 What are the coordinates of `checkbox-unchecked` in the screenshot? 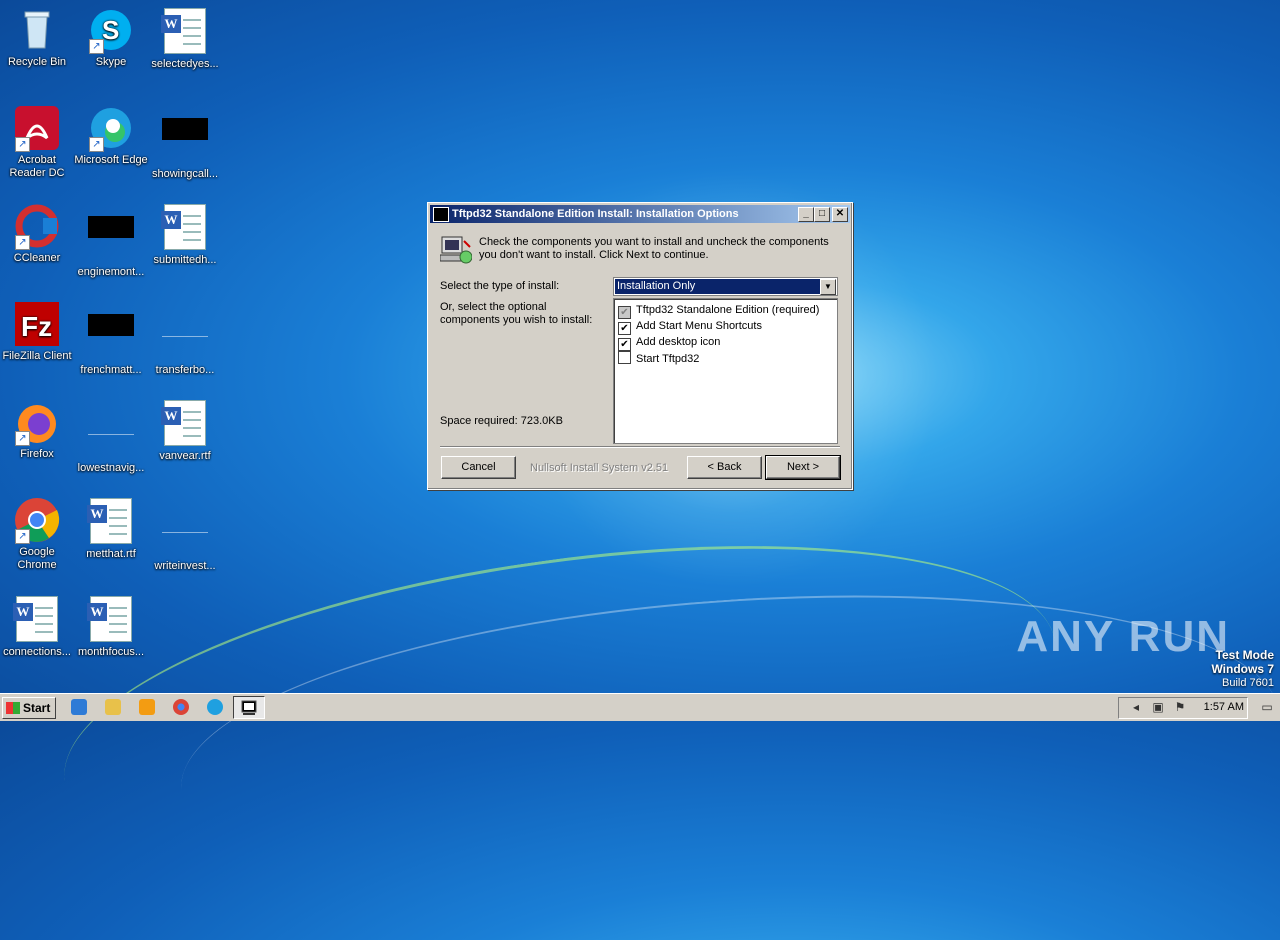 It's located at (624, 357).